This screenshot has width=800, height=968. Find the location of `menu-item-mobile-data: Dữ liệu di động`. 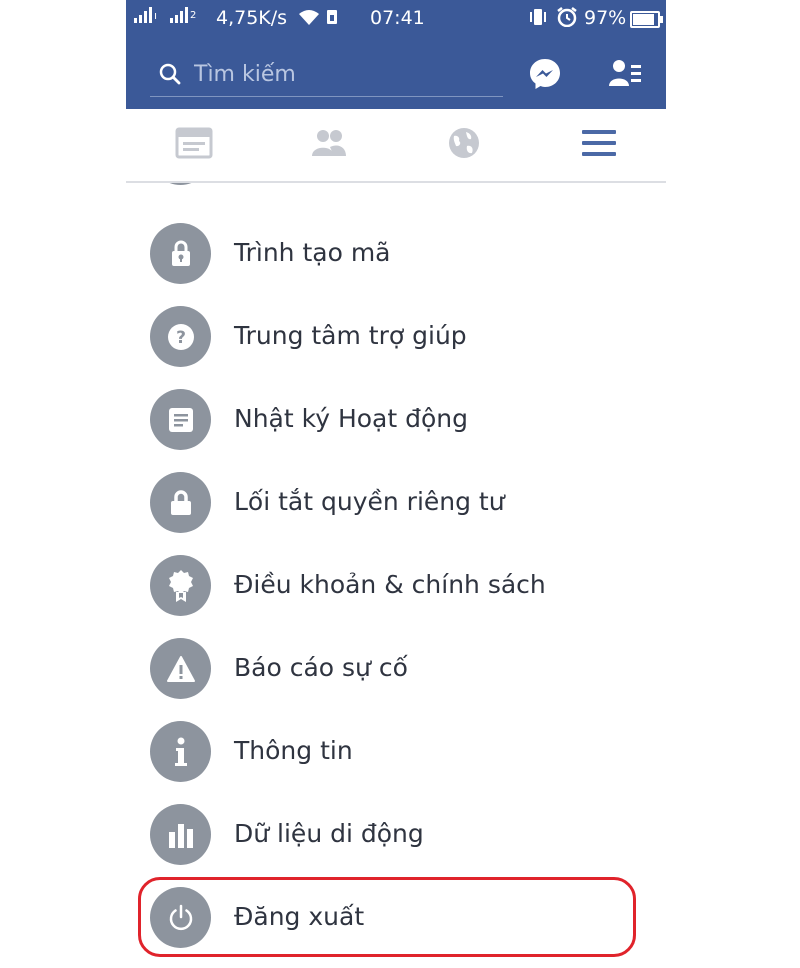

menu-item-mobile-data: Dữ liệu di động is located at coordinates (396, 834).